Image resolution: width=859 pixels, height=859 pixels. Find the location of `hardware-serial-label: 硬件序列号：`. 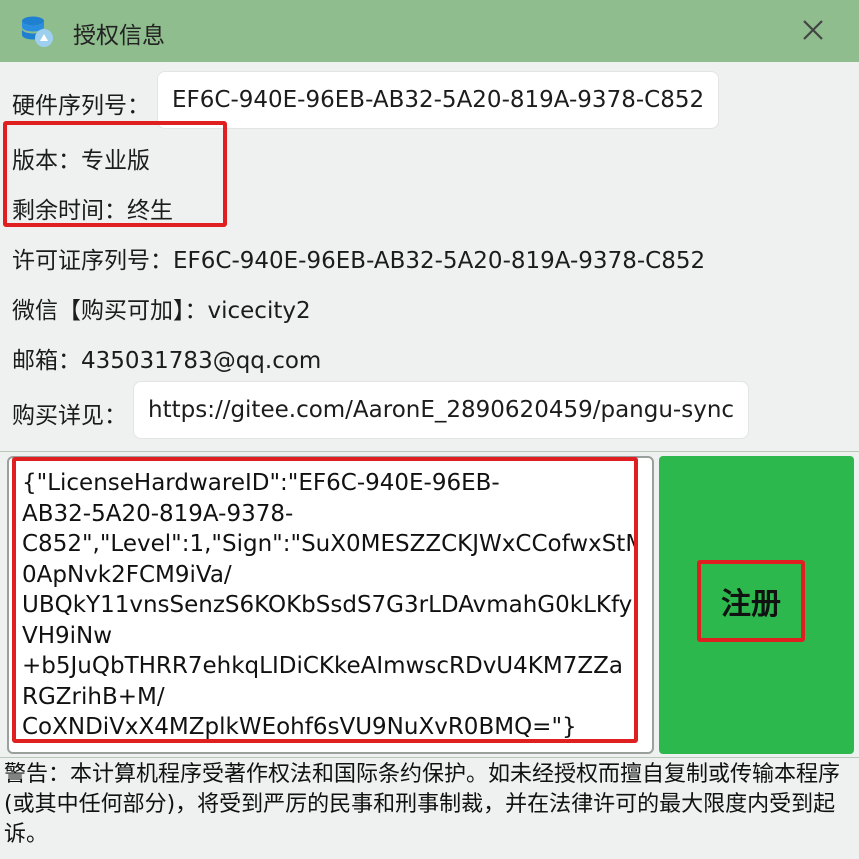

hardware-serial-label: 硬件序列号： is located at coordinates (81, 106).